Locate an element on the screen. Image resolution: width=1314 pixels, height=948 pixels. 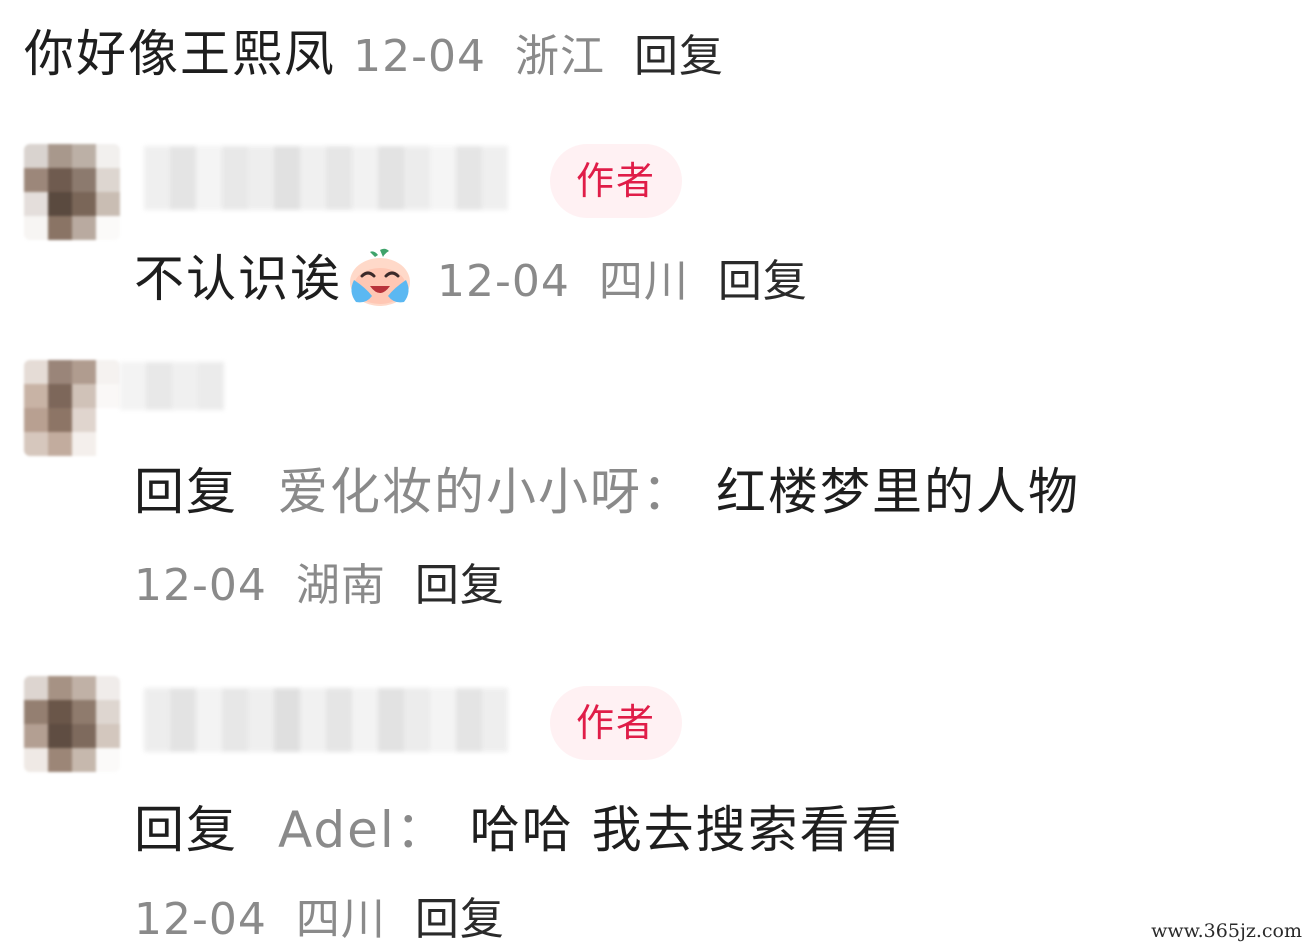
comment-date: 12-04 is located at coordinates (419, 56).